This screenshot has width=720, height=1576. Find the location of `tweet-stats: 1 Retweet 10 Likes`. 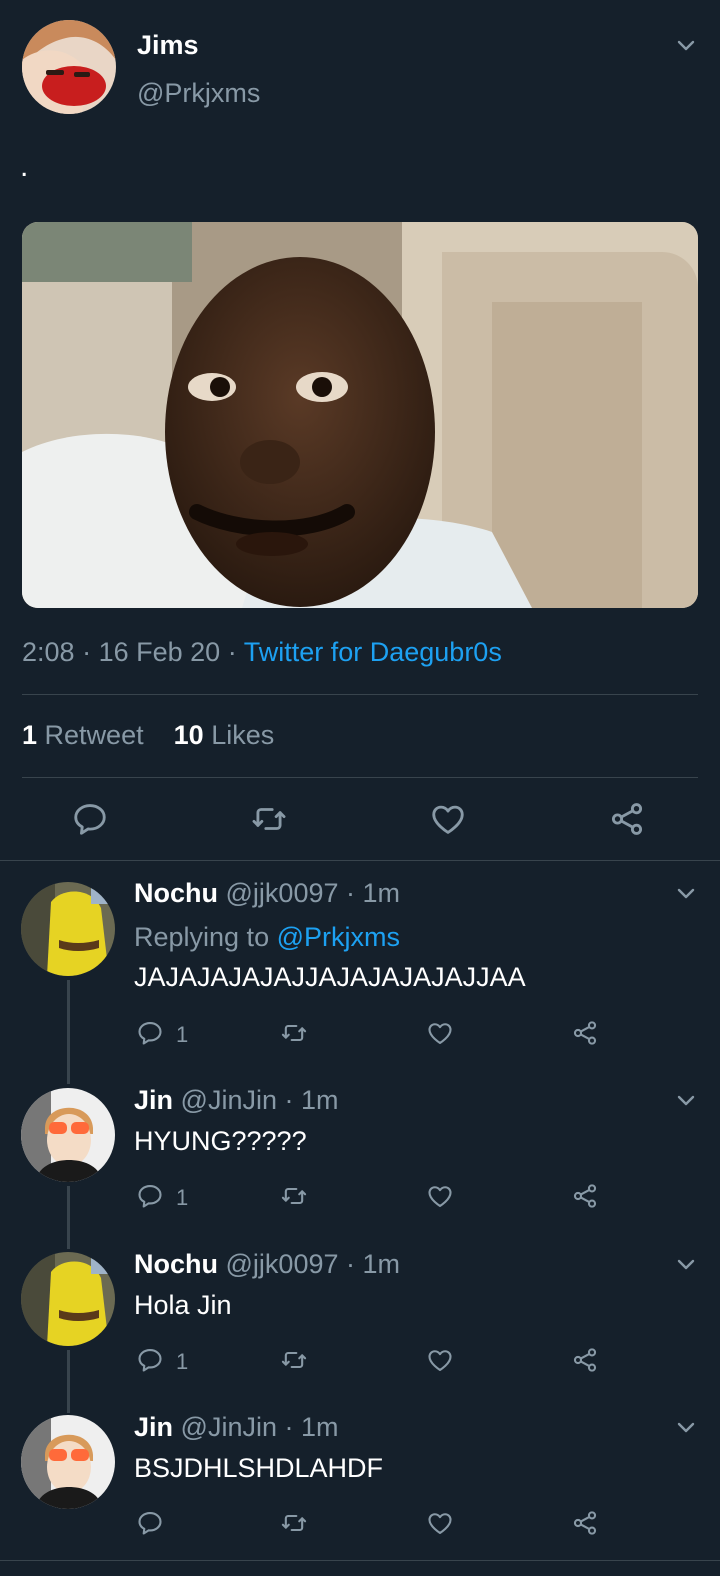

tweet-stats: 1 Retweet 10 Likes is located at coordinates (148, 735).